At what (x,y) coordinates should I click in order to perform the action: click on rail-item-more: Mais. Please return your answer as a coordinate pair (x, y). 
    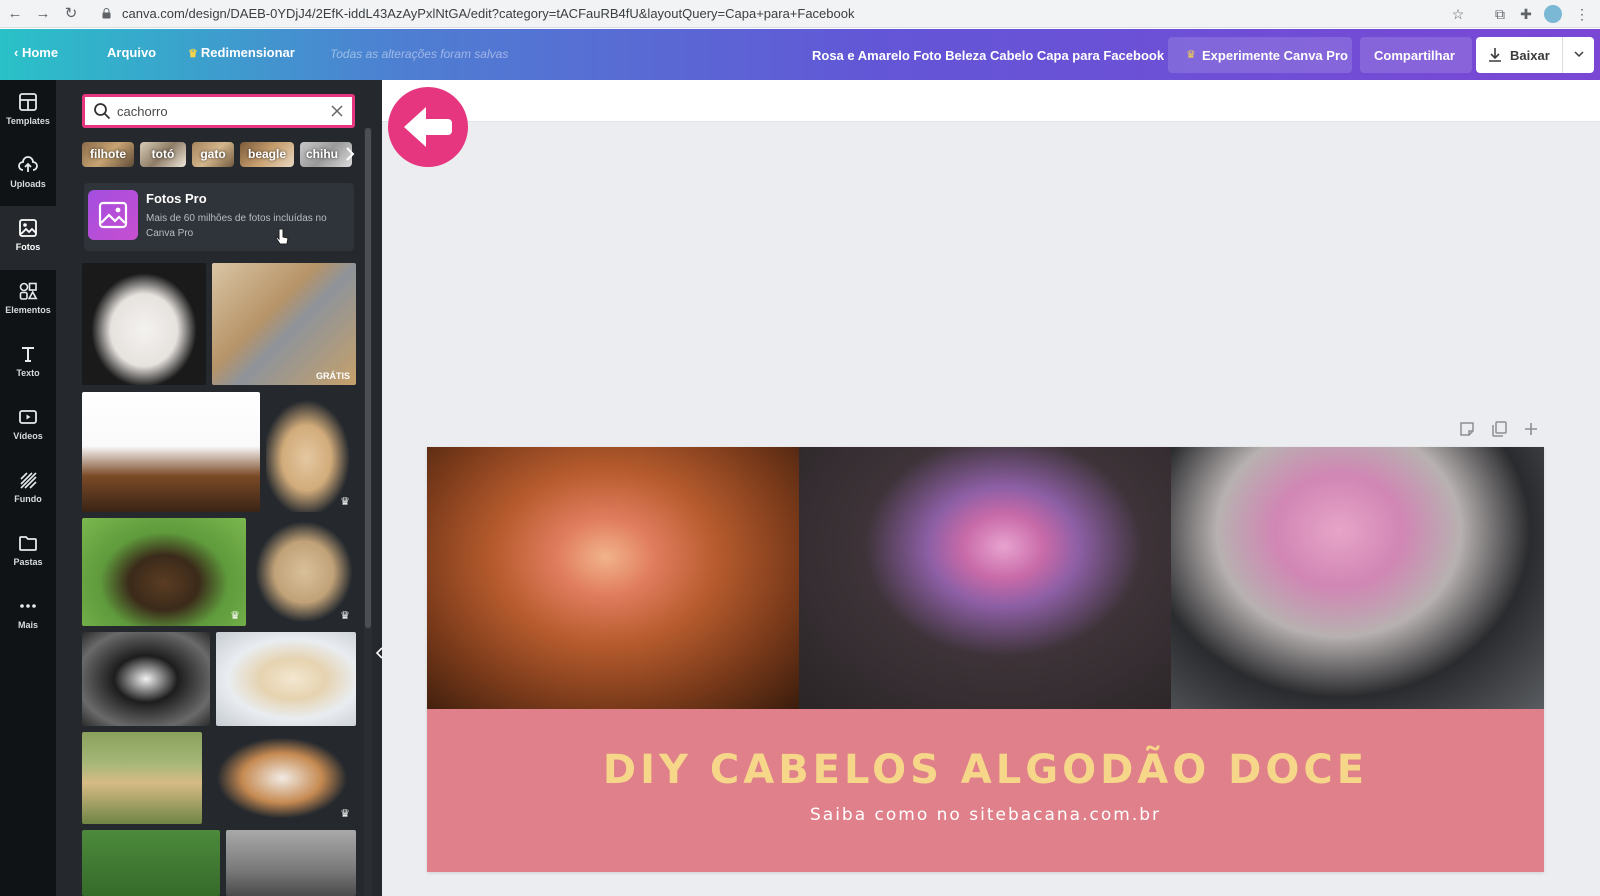
    Looking at the image, I should click on (28, 616).